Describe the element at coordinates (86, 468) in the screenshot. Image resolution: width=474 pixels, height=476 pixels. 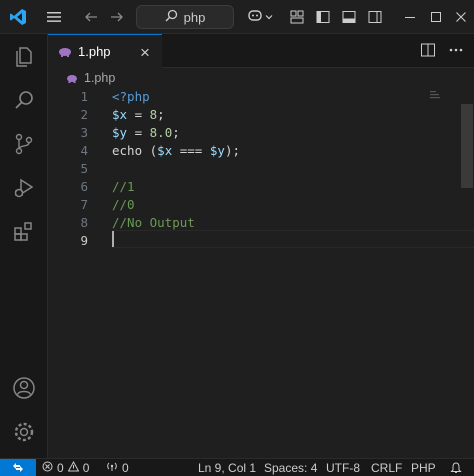
I see `warning-count: 0` at that location.